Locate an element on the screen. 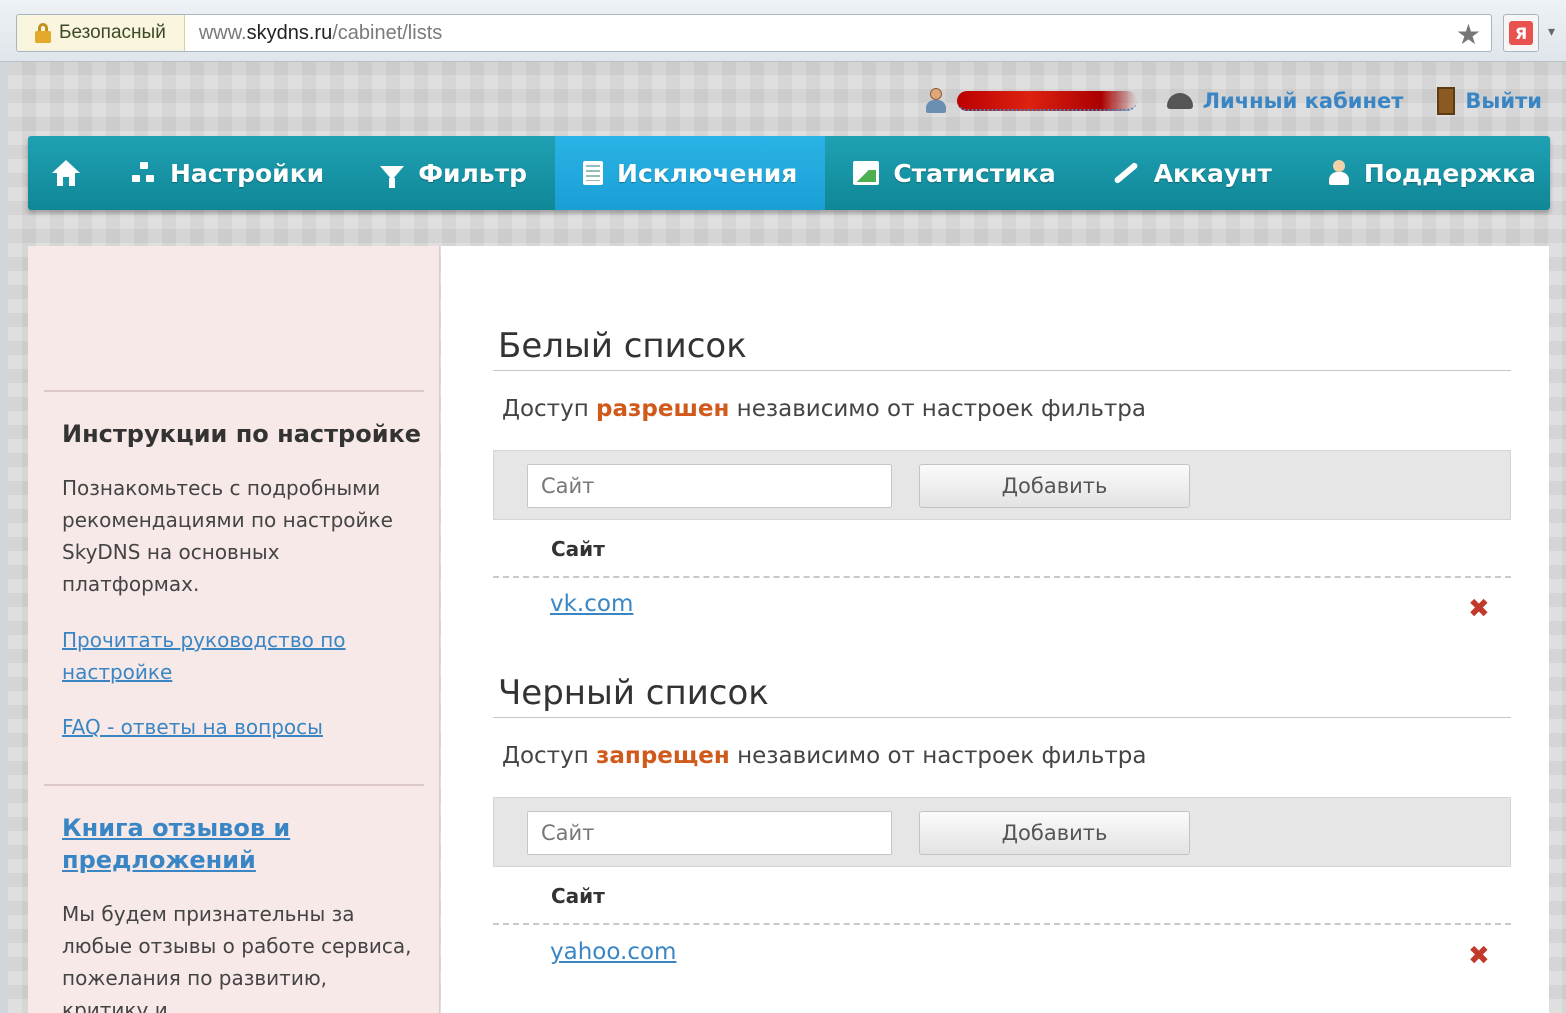  blacklist-title-rule is located at coordinates (1002, 717).